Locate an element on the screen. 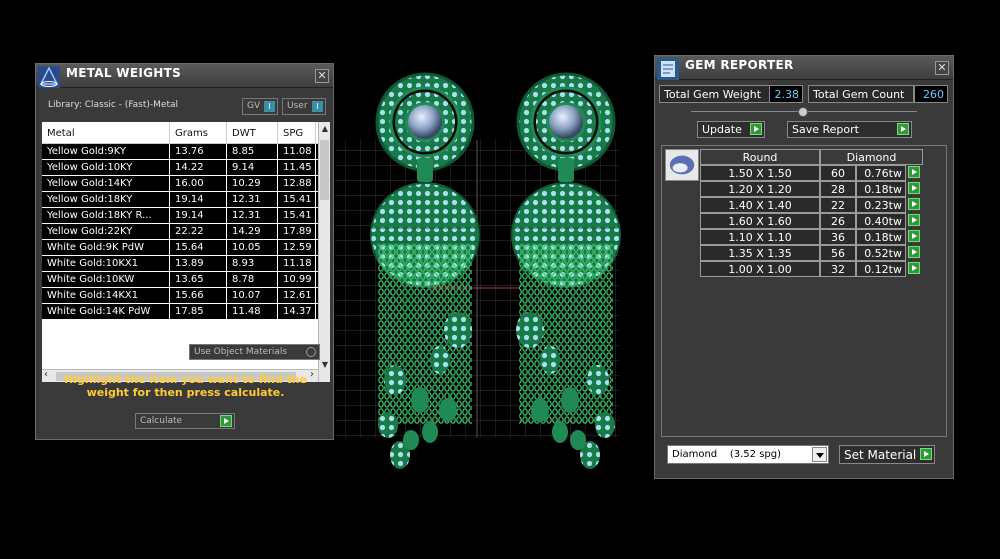 The height and width of the screenshot is (559, 1000). total-gem-weight-value: 2.38 is located at coordinates (786, 94).